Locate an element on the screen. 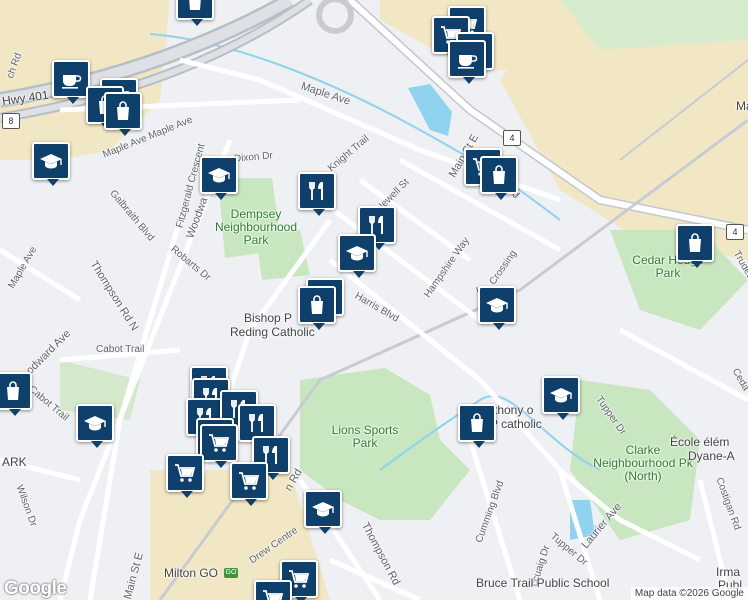 This screenshot has height=600, width=748. irma-label-a: Irma is located at coordinates (728, 572).